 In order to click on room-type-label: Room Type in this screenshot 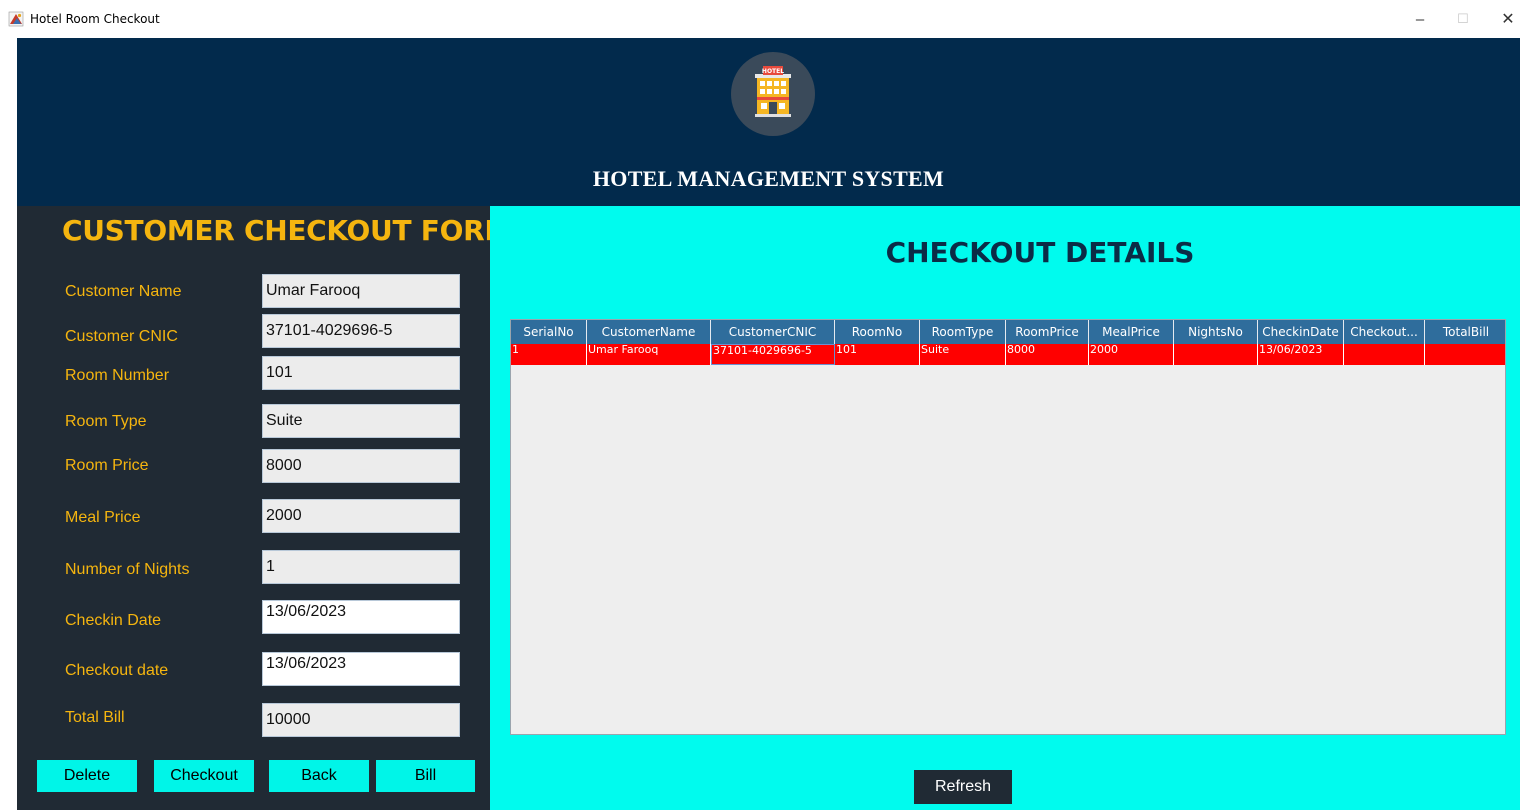, I will do `click(106, 421)`.